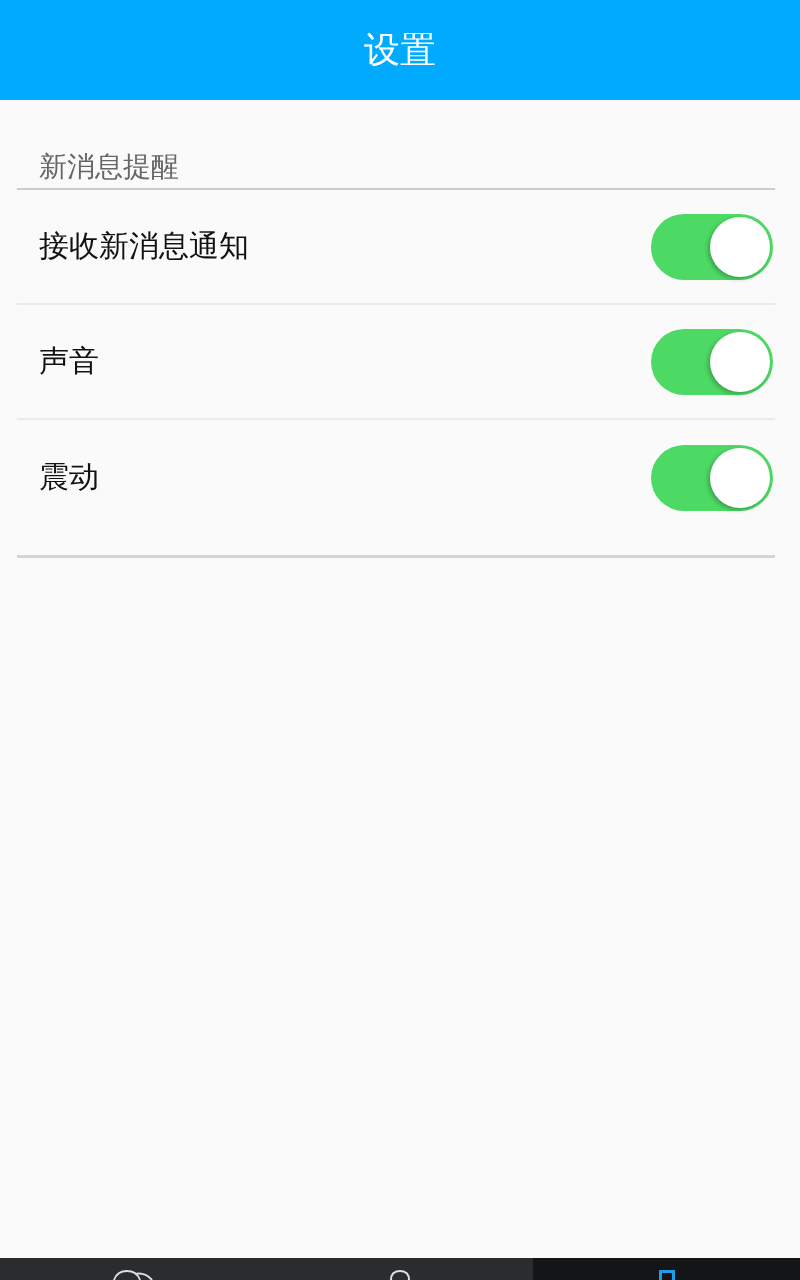  Describe the element at coordinates (69, 477) in the screenshot. I see `setting-label: 震动` at that location.